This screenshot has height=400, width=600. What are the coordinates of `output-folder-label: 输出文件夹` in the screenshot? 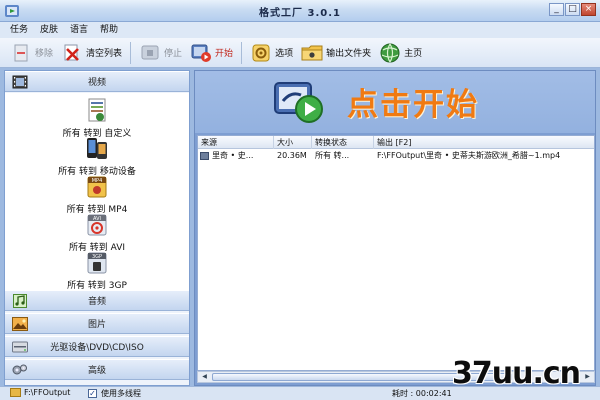 It's located at (349, 54).